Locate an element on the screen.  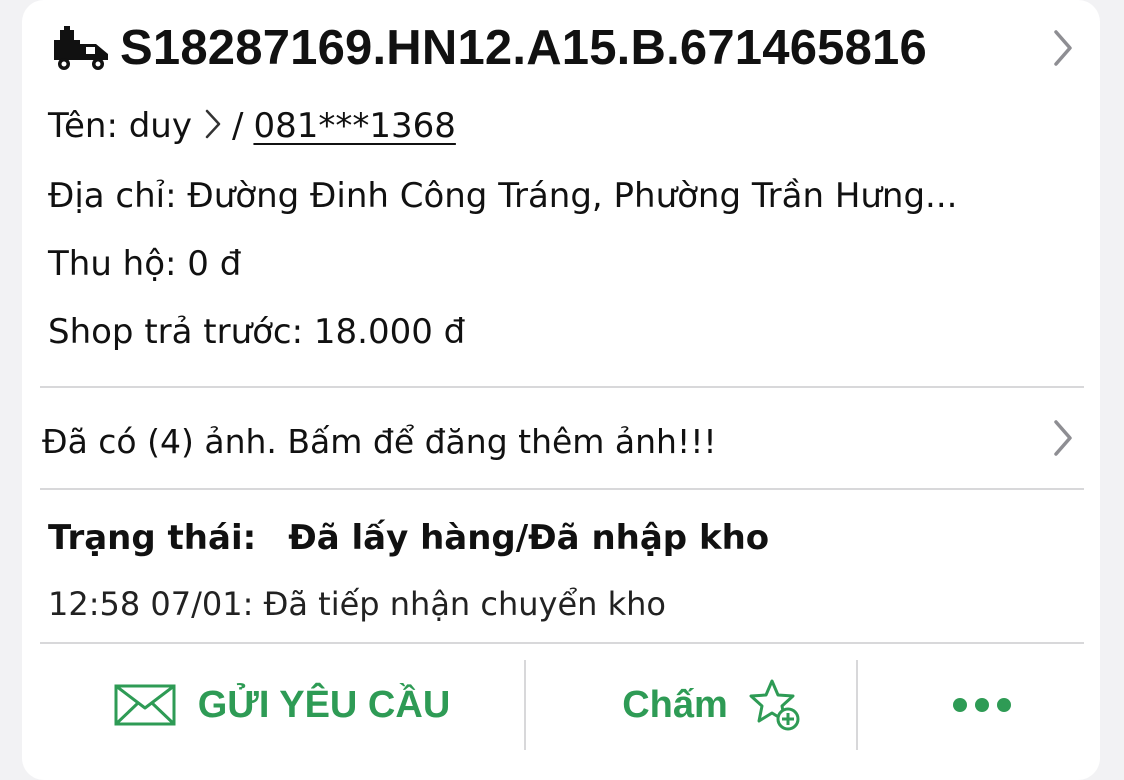
cod-amount: Thu hộ: 0 đ is located at coordinates (145, 264).